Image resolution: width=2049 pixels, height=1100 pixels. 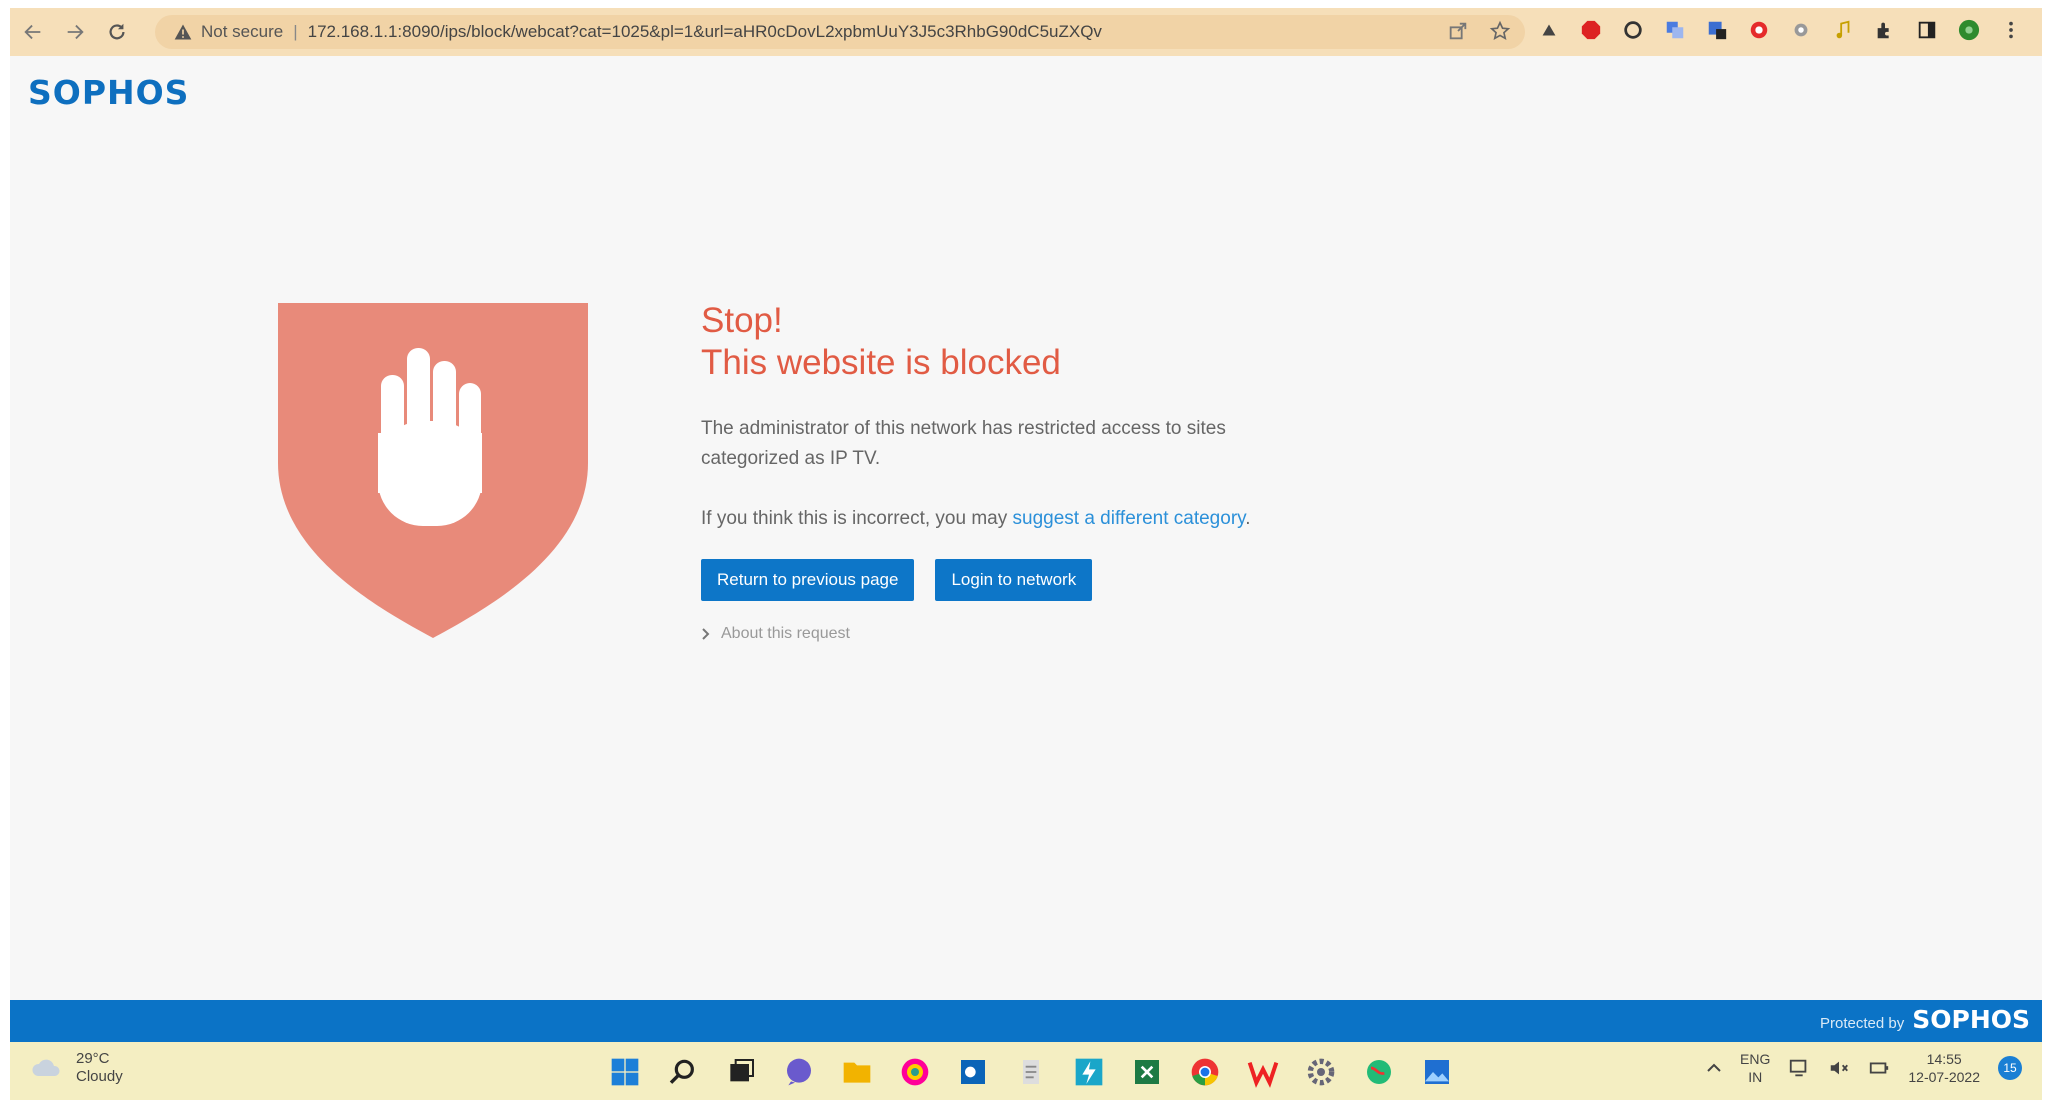 I want to click on reload-icon, so click(x=117, y=31).